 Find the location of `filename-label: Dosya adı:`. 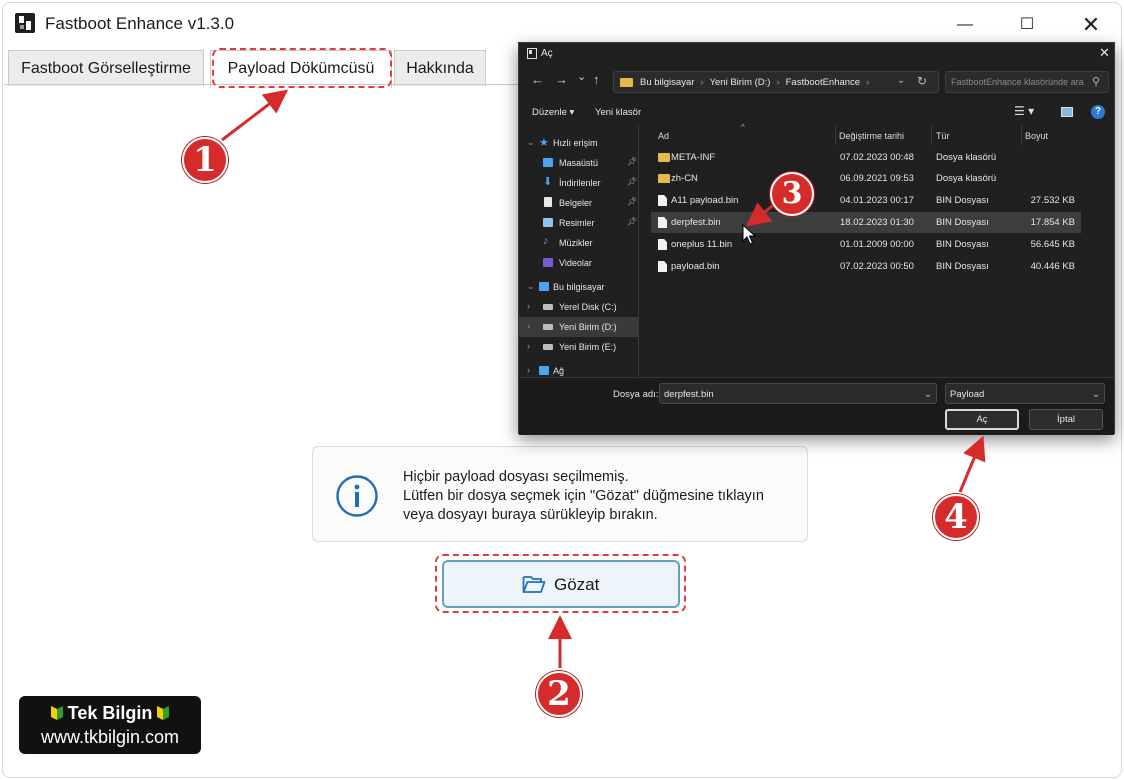

filename-label: Dosya adı: is located at coordinates (636, 394).